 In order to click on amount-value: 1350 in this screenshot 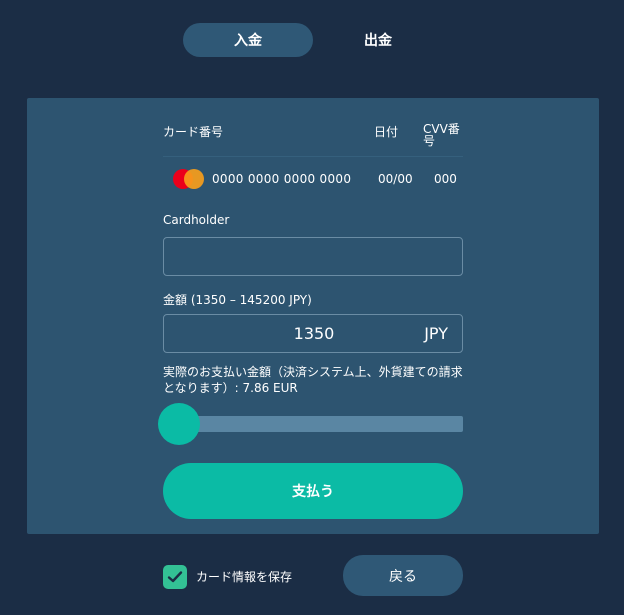, I will do `click(314, 333)`.